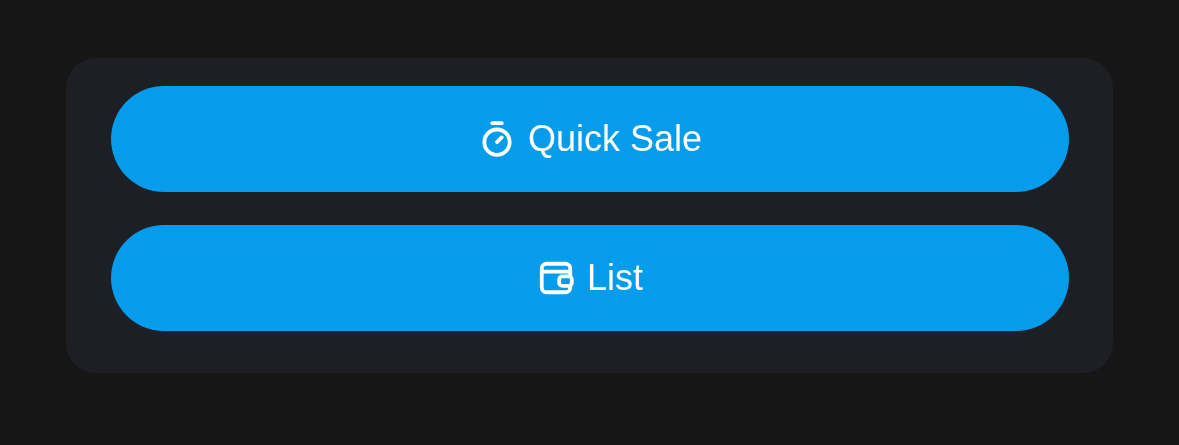 The height and width of the screenshot is (445, 1179). I want to click on wallet-icon, so click(556, 278).